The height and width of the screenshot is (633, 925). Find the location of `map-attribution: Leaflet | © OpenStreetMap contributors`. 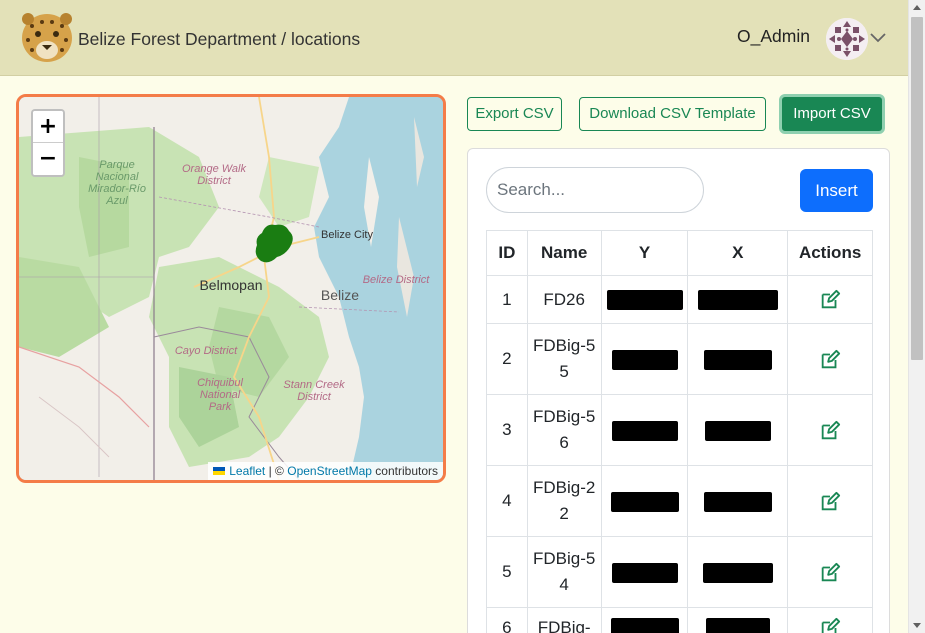

map-attribution: Leaflet | © OpenStreetMap contributors is located at coordinates (325, 471).